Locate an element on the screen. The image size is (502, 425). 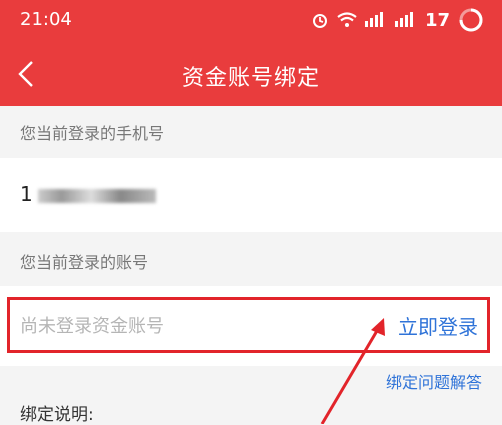
page-title: 资金账号绑定 is located at coordinates (250, 78).